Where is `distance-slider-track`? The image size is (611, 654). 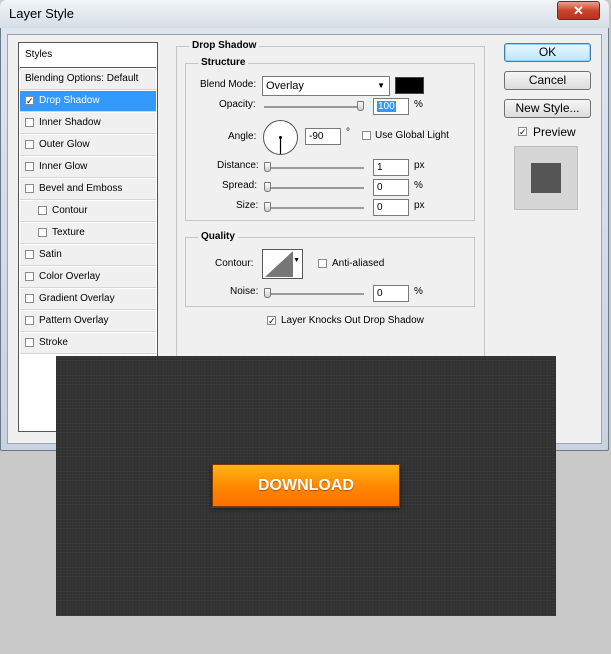
distance-slider-track is located at coordinates (314, 168).